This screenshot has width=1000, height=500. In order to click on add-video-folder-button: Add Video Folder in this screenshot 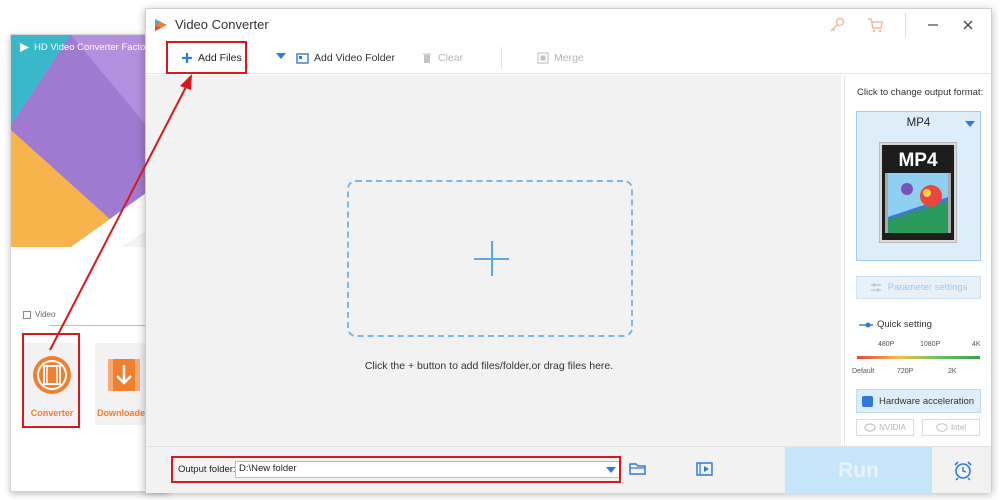, I will do `click(345, 58)`.